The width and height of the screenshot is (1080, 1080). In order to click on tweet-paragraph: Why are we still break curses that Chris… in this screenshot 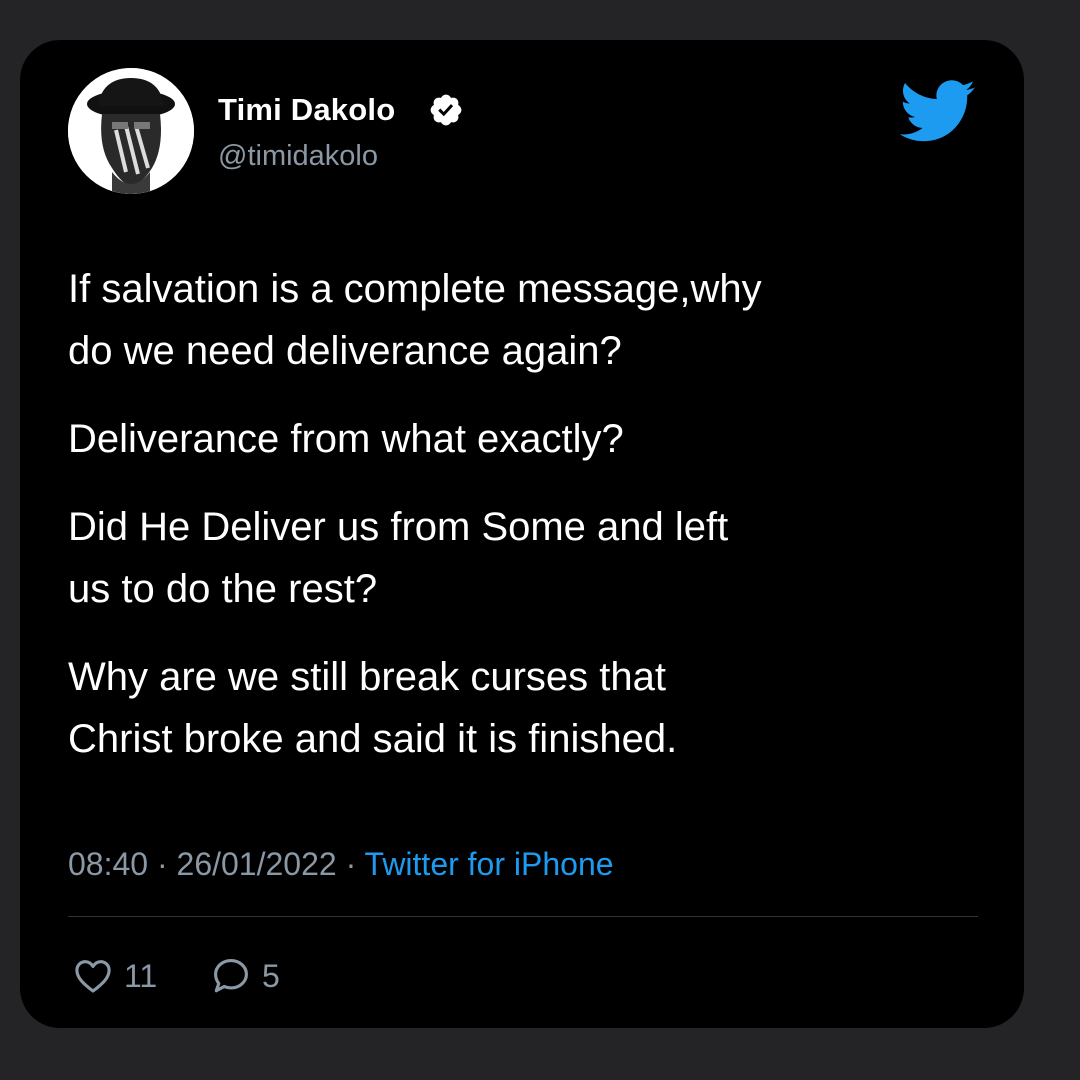, I will do `click(373, 708)`.